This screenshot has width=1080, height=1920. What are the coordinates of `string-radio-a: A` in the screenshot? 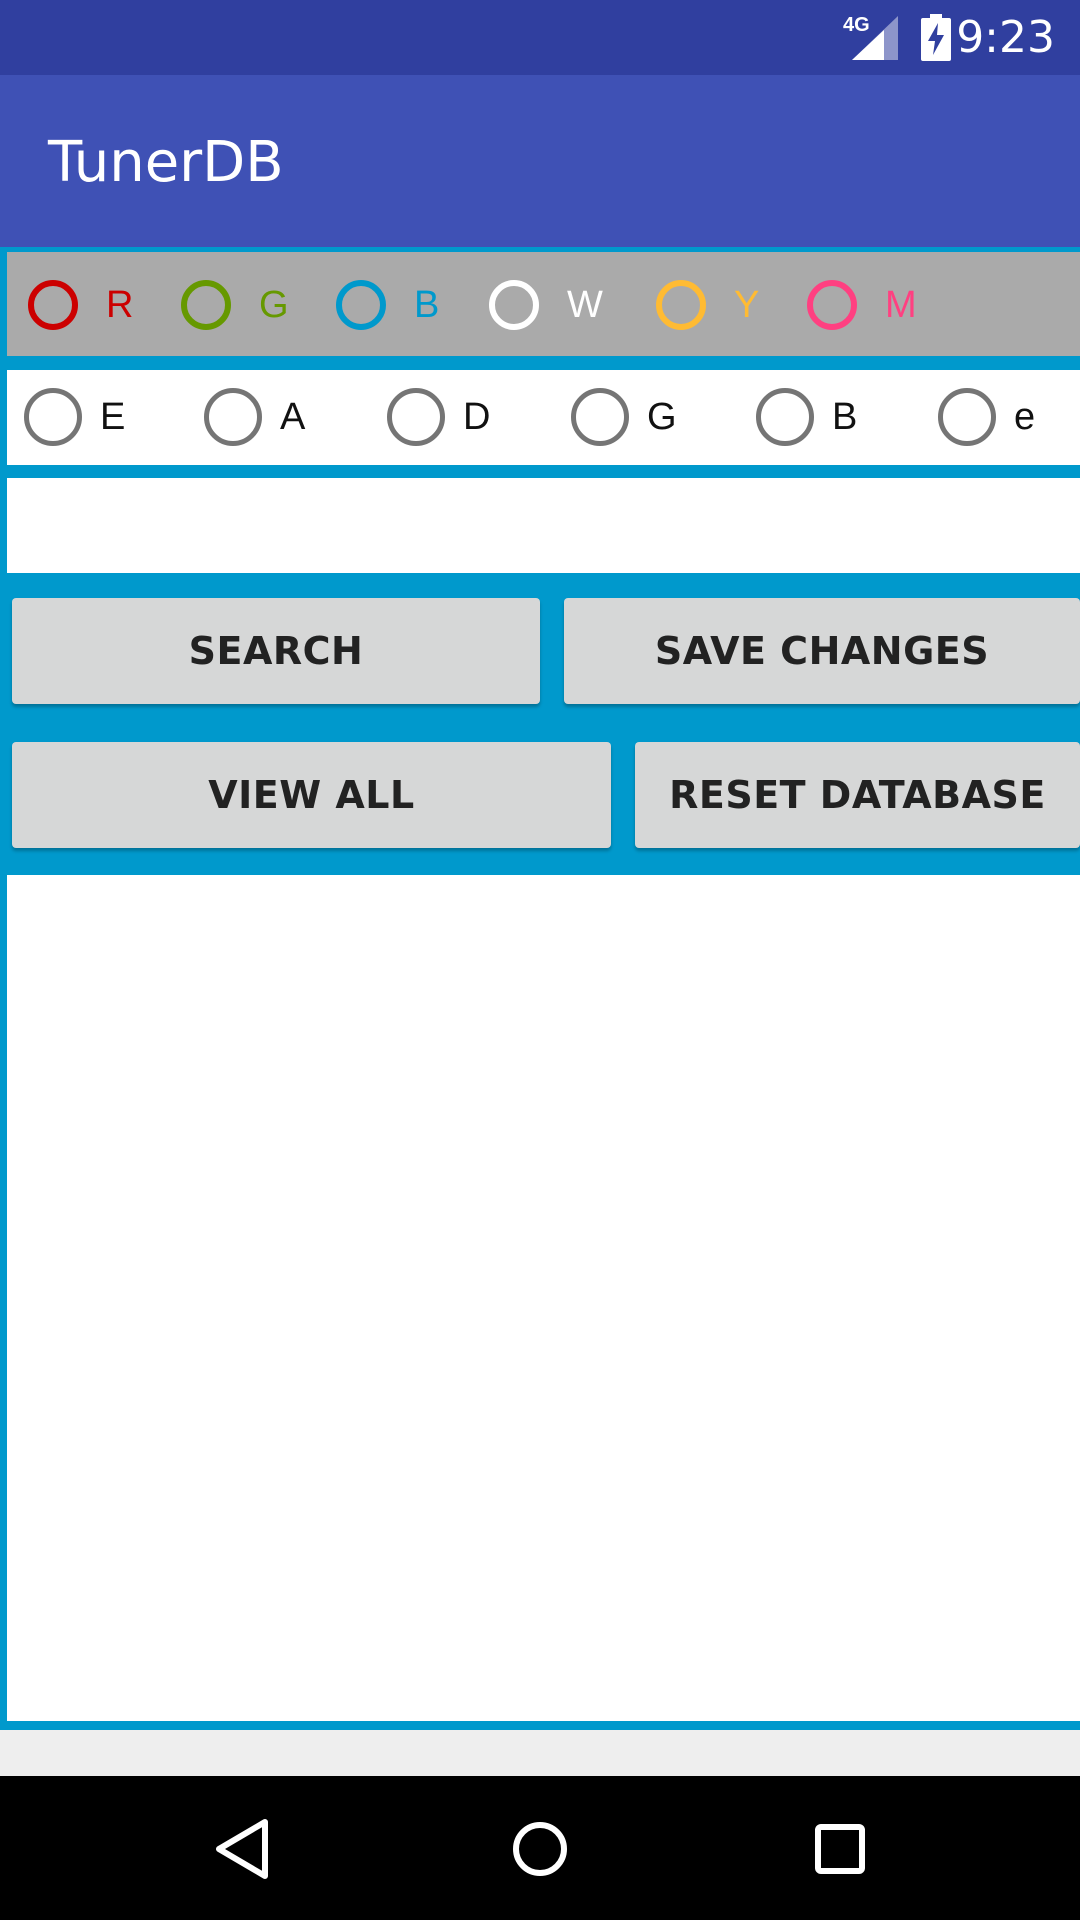 It's located at (254, 417).